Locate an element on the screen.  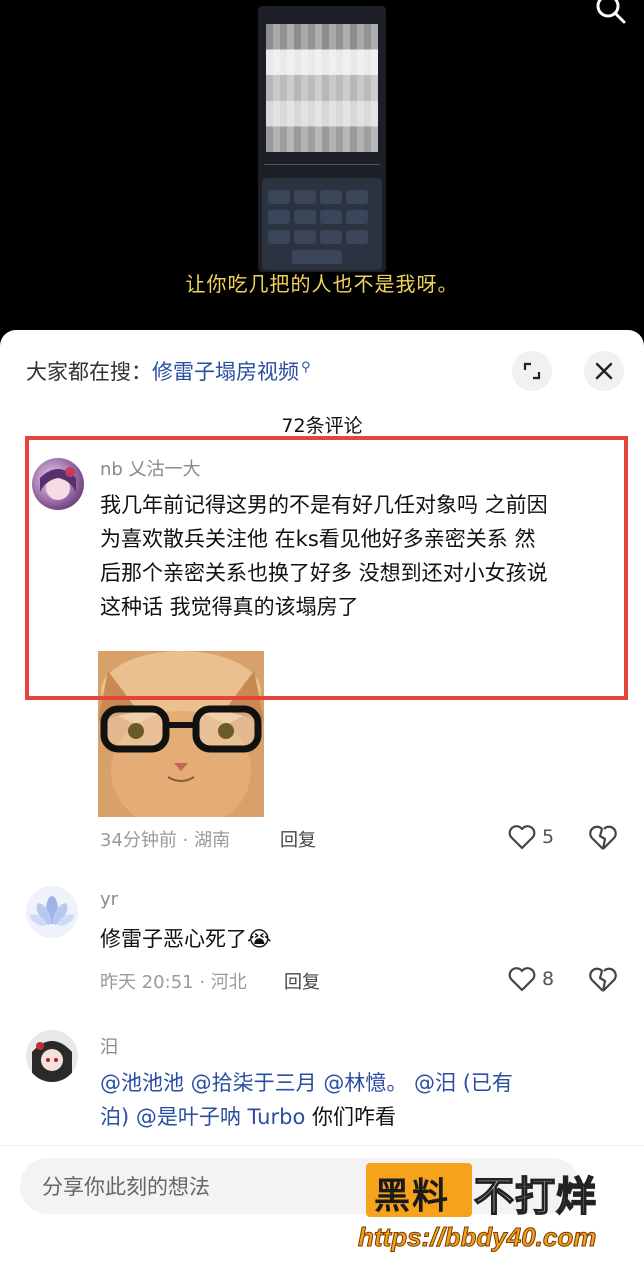
crying-emoji: 😭 is located at coordinates (259, 939).